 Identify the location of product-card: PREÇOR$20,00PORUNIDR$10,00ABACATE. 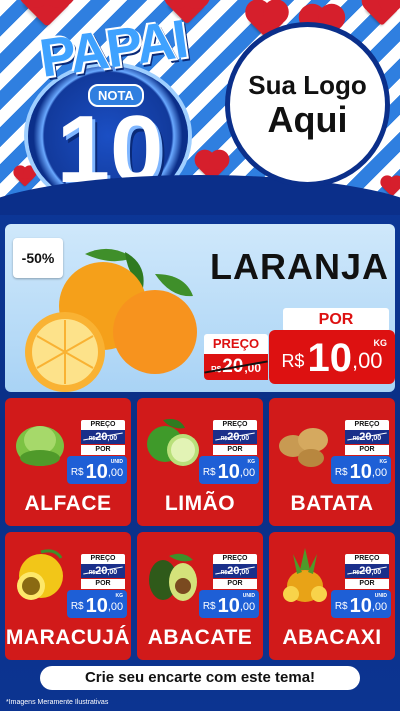
(200, 596).